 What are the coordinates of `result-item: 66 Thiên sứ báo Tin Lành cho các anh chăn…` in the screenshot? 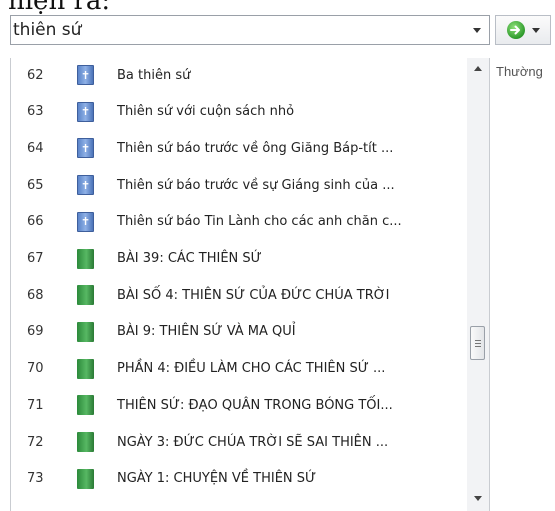 It's located at (237, 222).